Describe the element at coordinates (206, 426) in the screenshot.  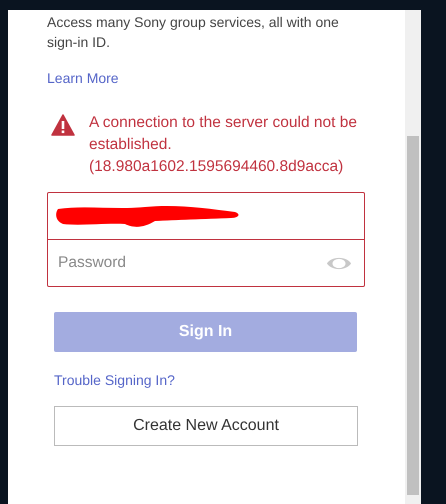
I see `create-account-button: Create New Account` at that location.